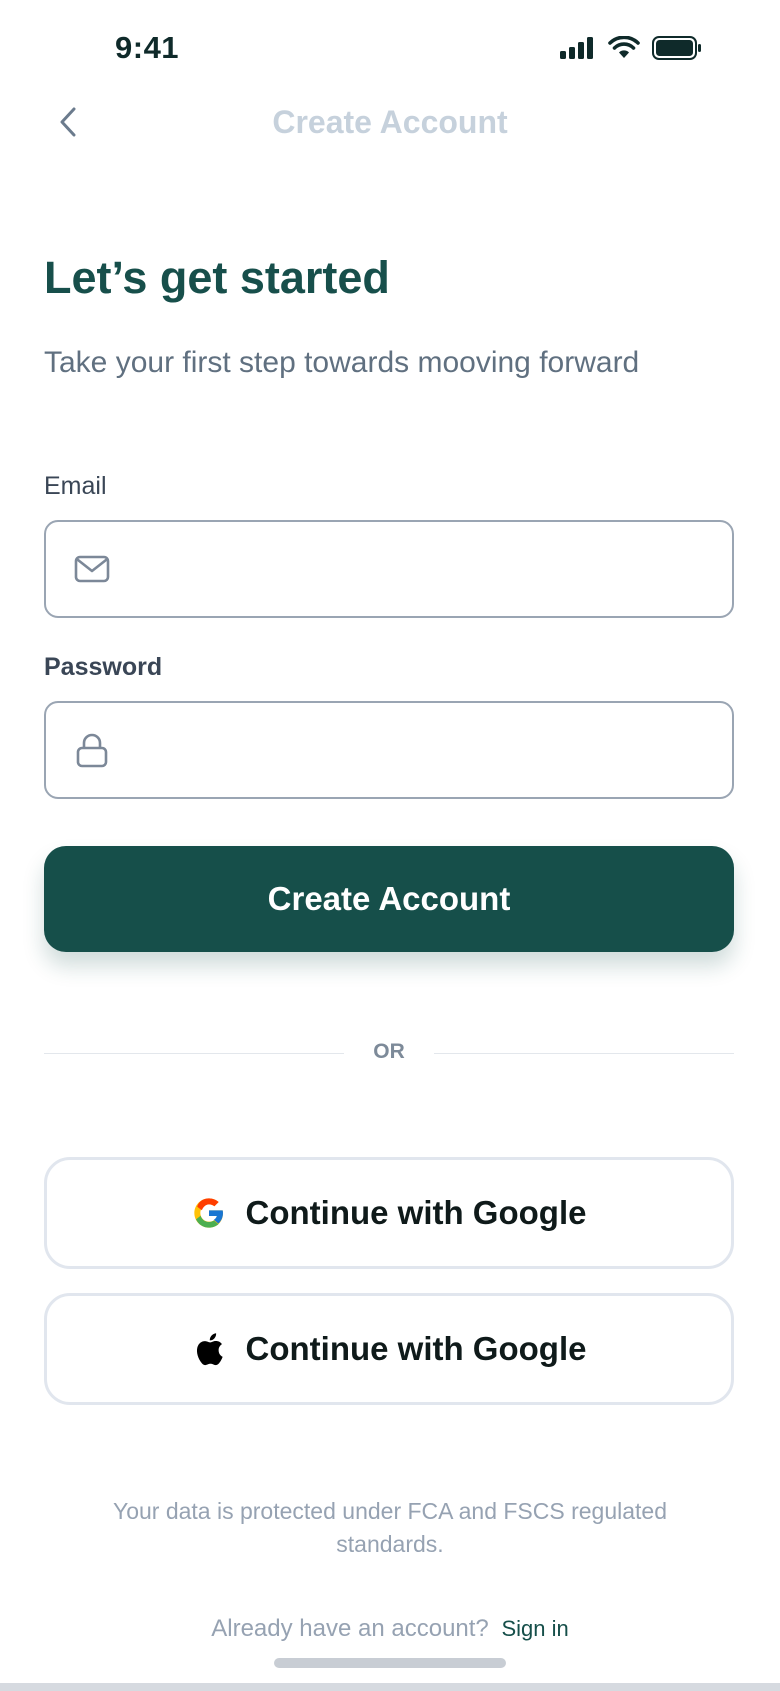 The image size is (780, 1691). I want to click on password-field, so click(389, 750).